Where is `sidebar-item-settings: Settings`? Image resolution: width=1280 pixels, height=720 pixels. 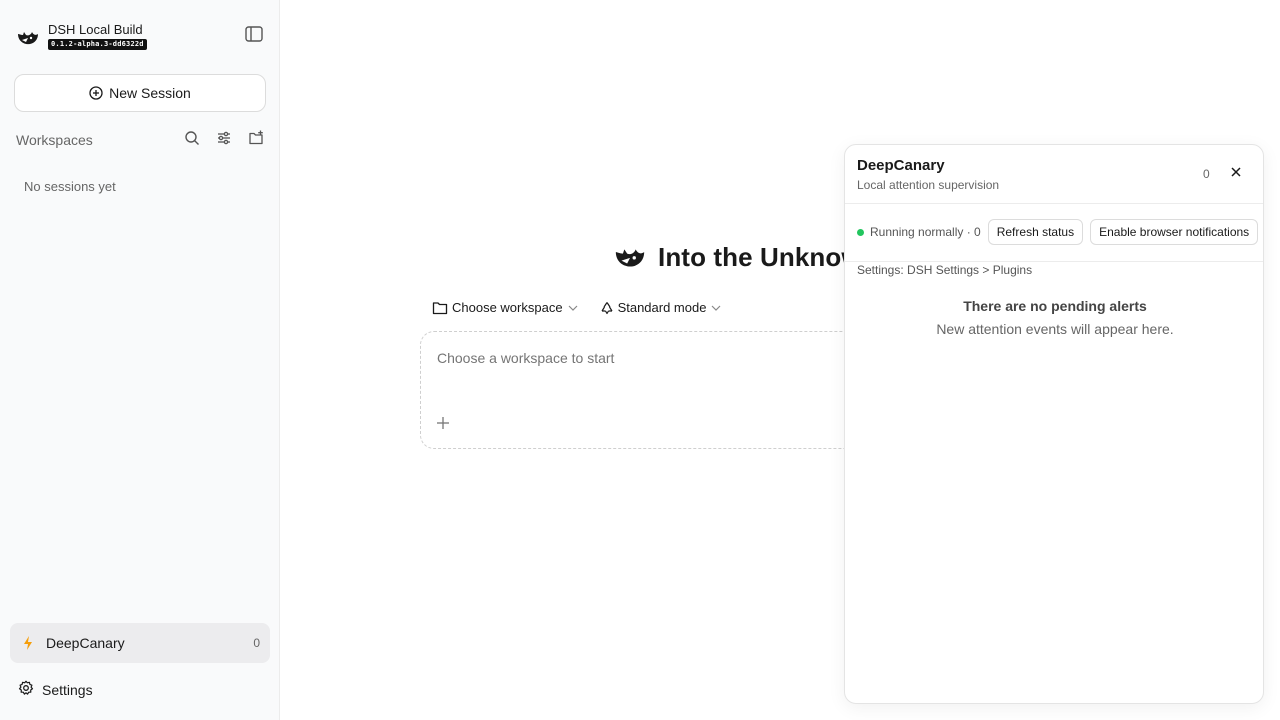
sidebar-item-settings: Settings is located at coordinates (140, 690).